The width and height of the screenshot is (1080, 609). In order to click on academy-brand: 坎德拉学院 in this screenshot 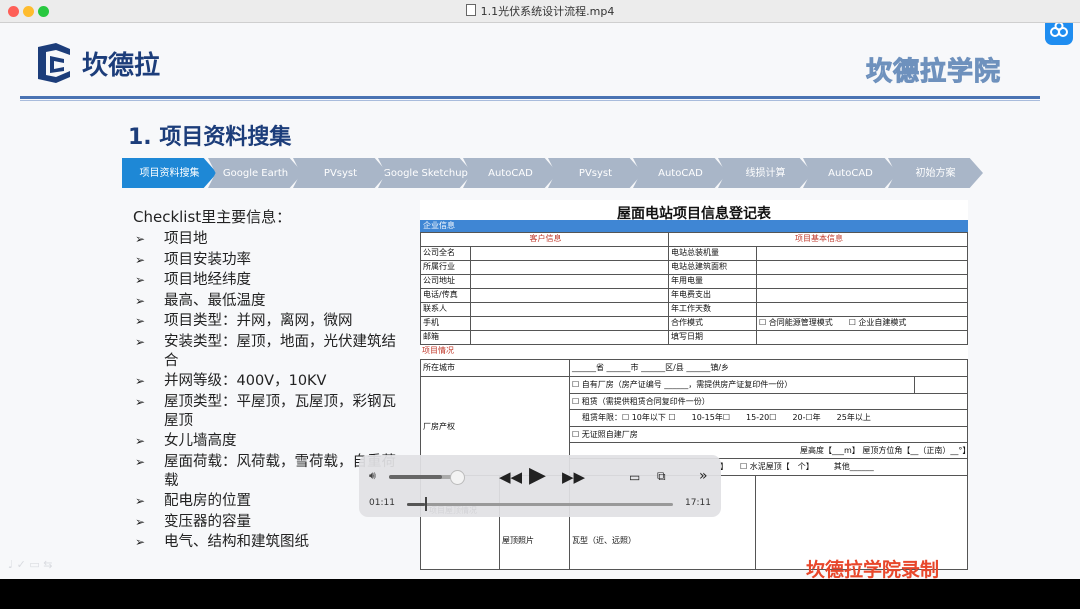, I will do `click(933, 72)`.